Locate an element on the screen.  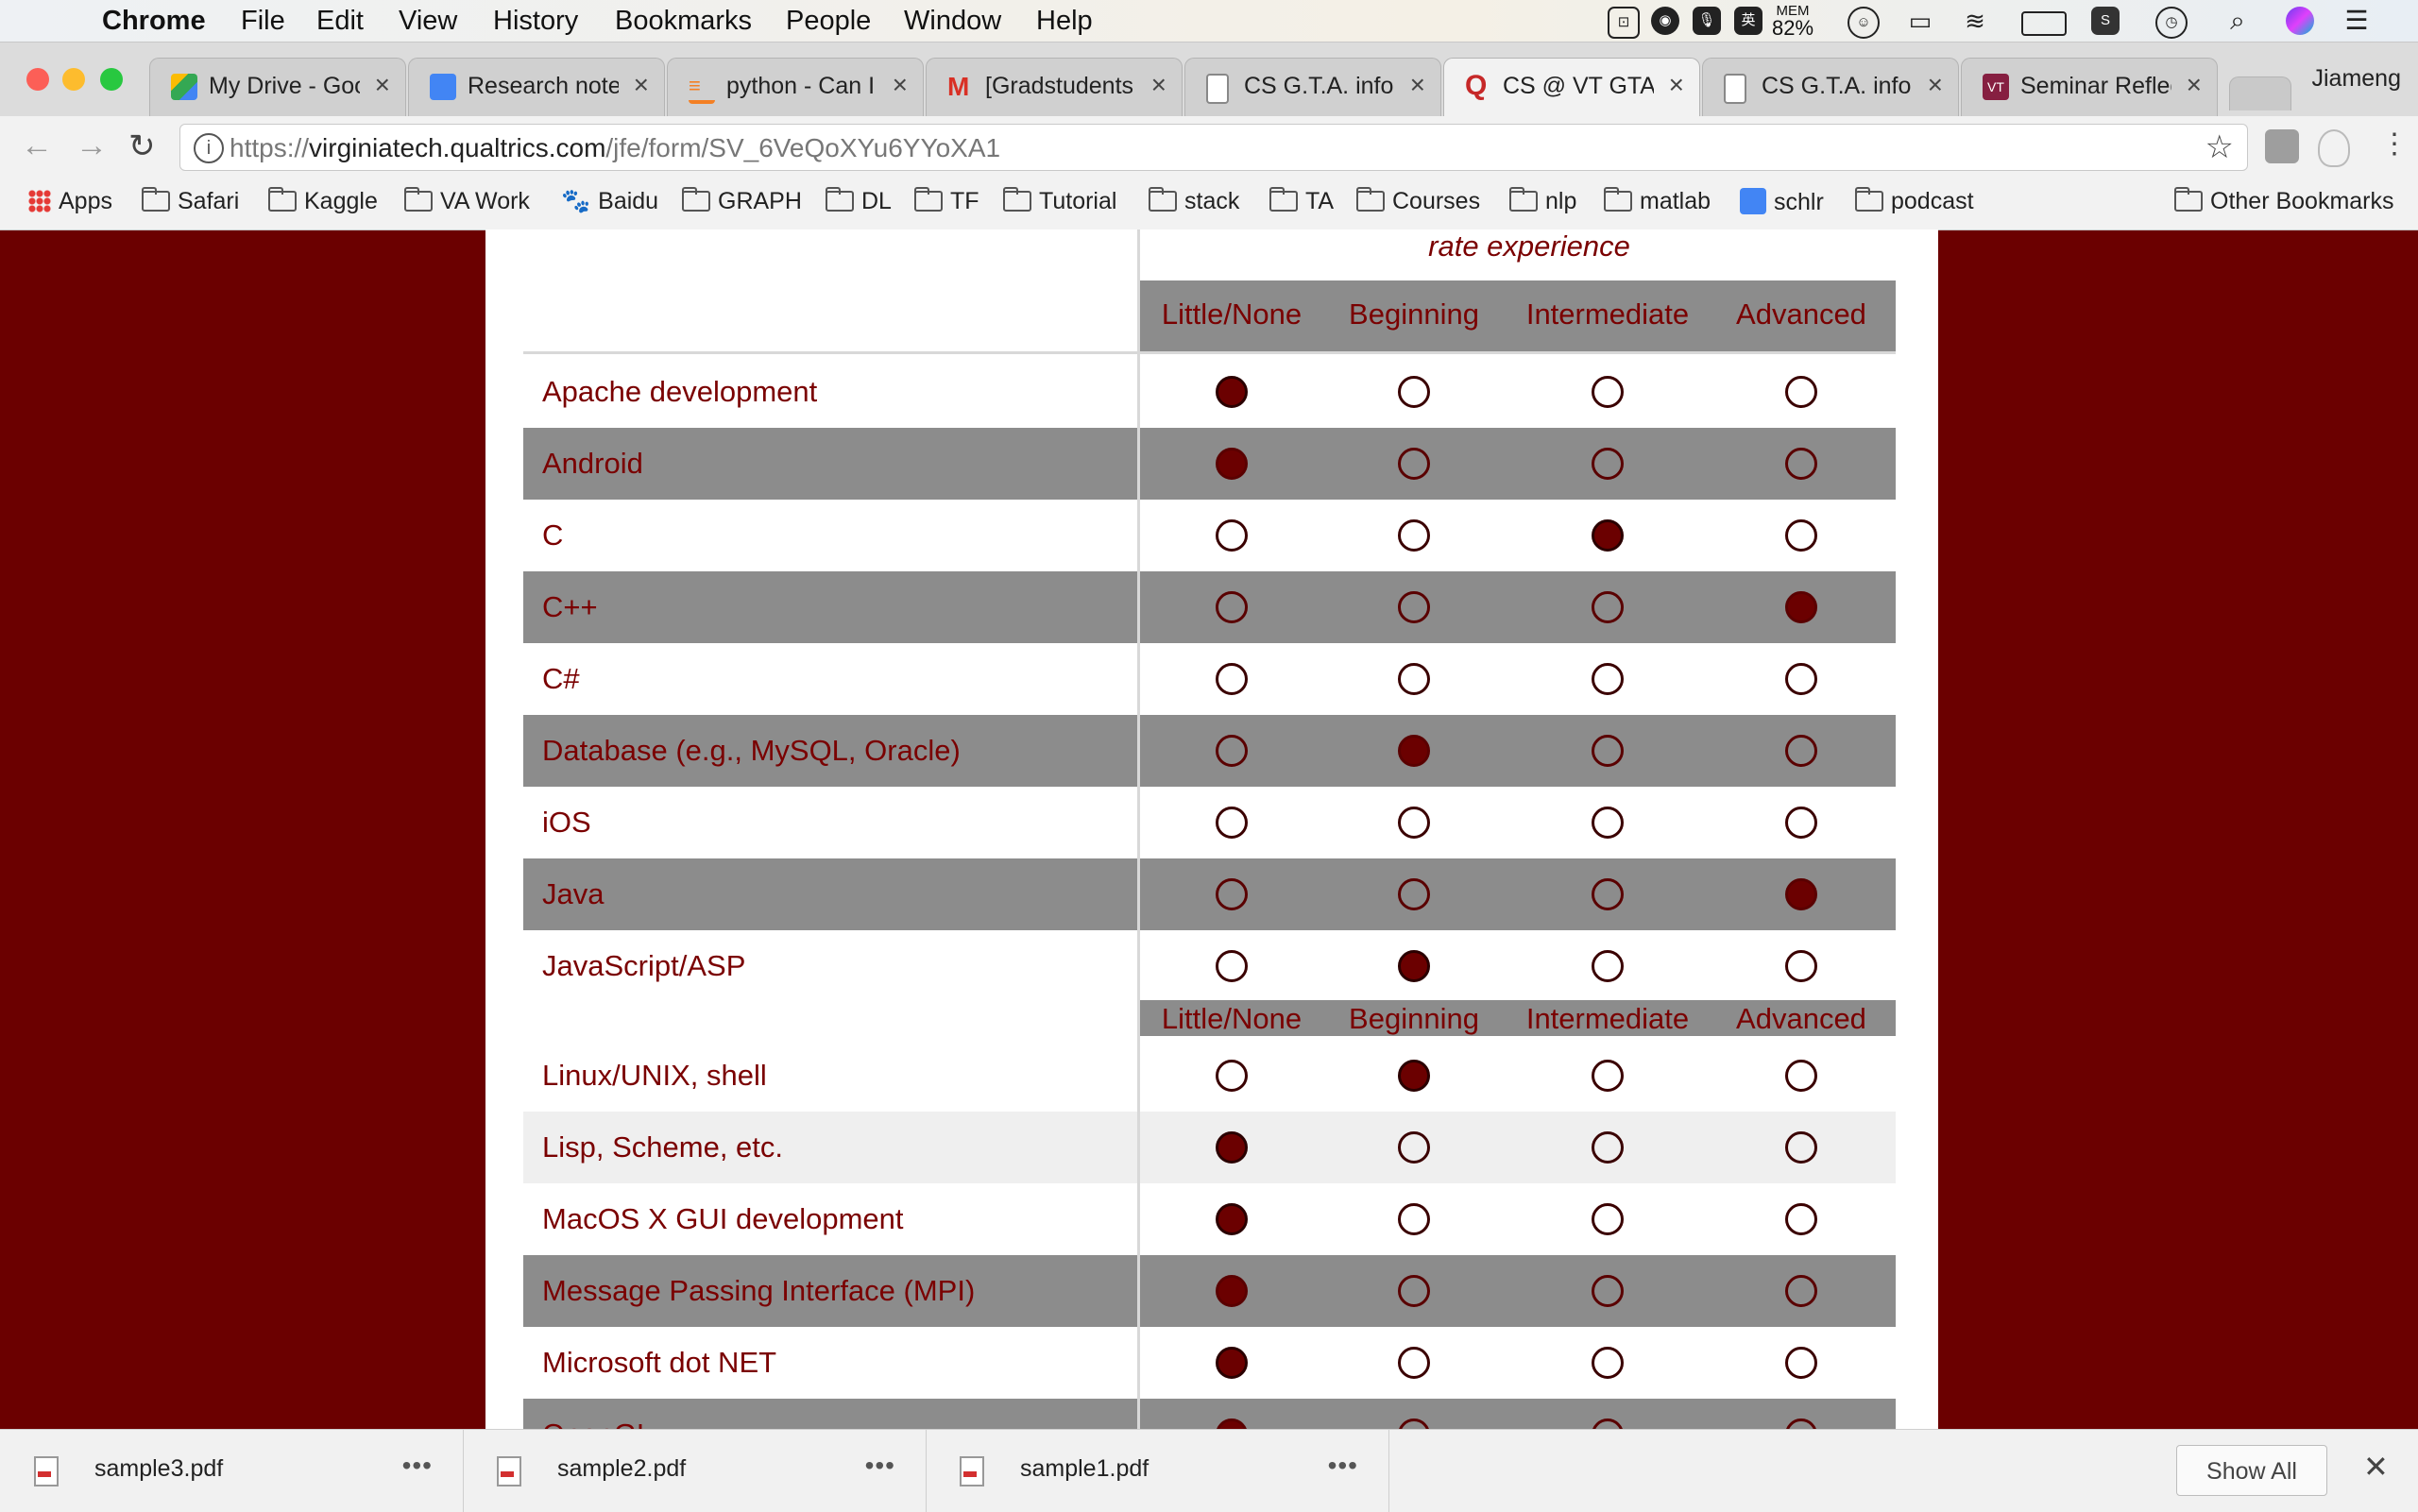
back-icon: ← is located at coordinates (37, 145).